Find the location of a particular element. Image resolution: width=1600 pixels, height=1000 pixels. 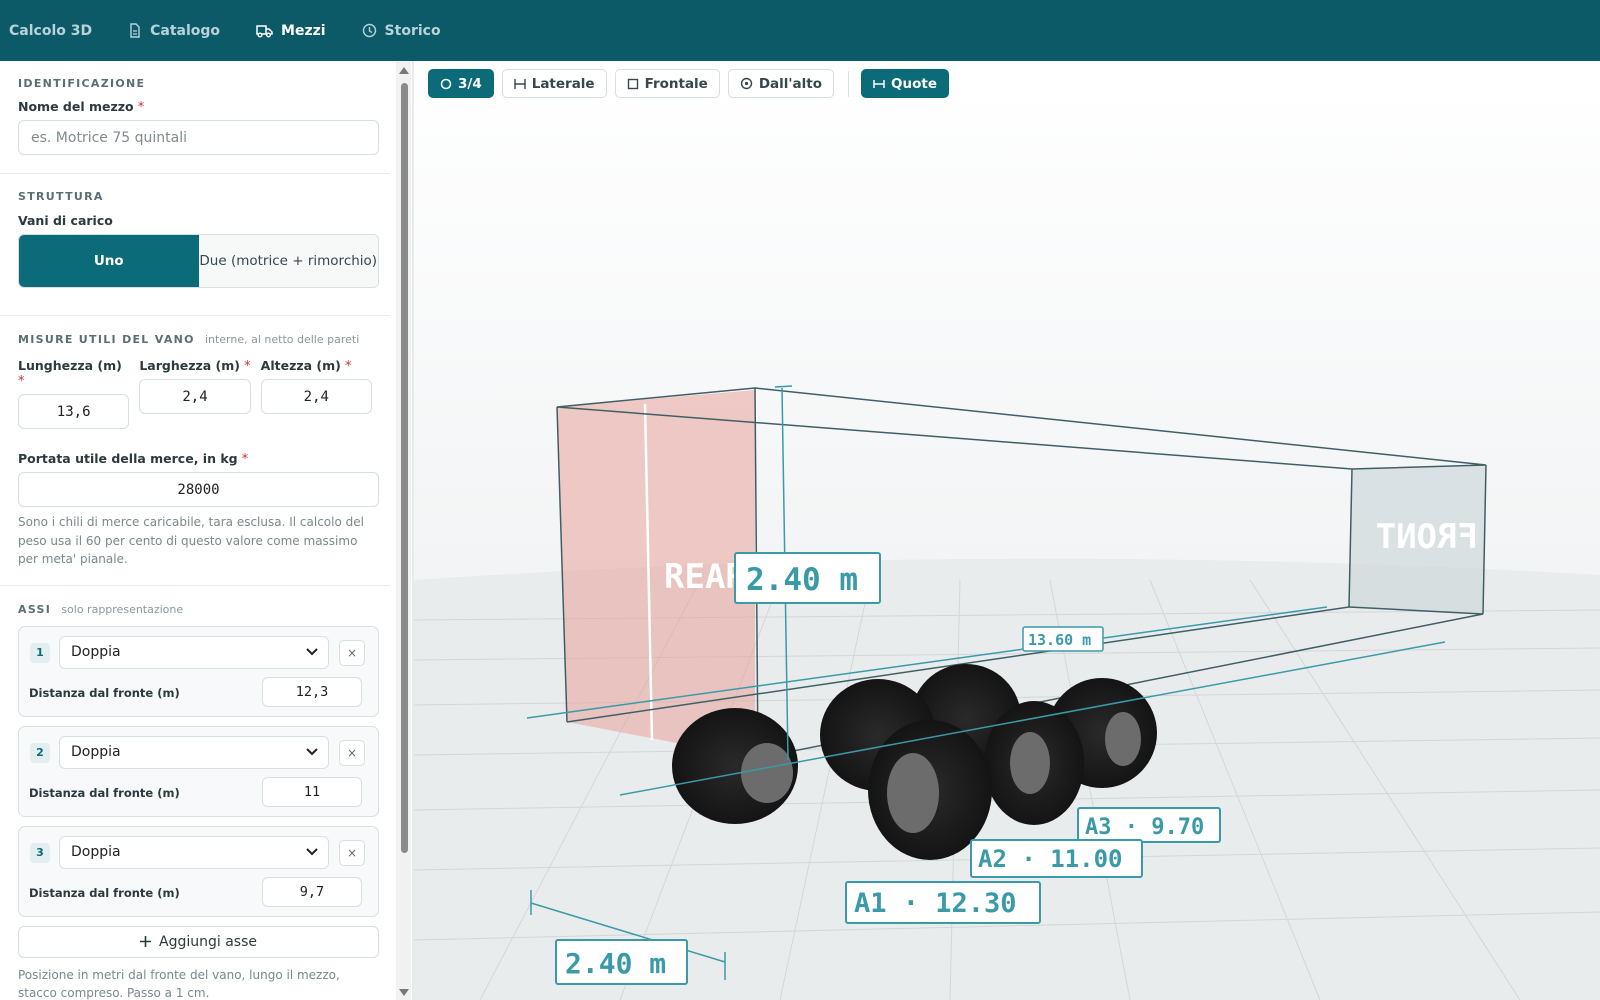

clock-icon is located at coordinates (369, 30).